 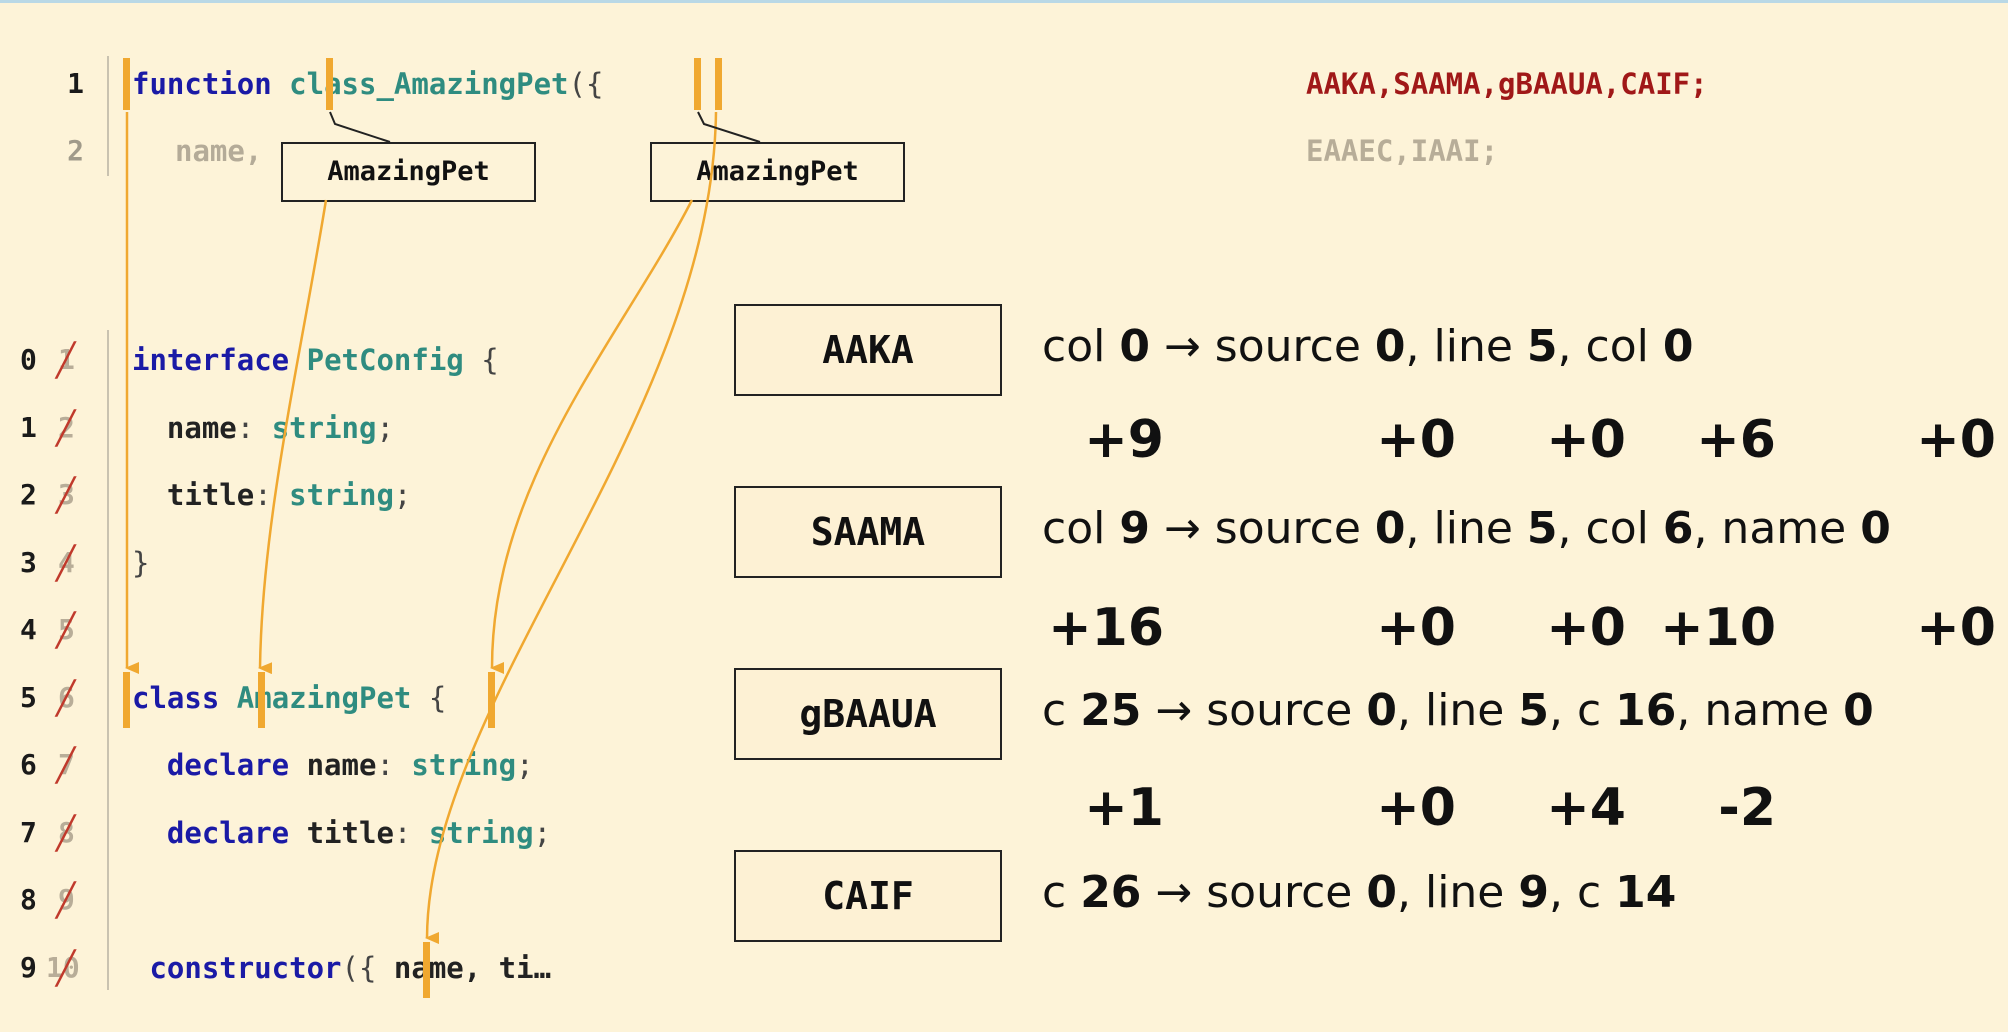 I want to click on decoded-value: 14, so click(x=1646, y=892).